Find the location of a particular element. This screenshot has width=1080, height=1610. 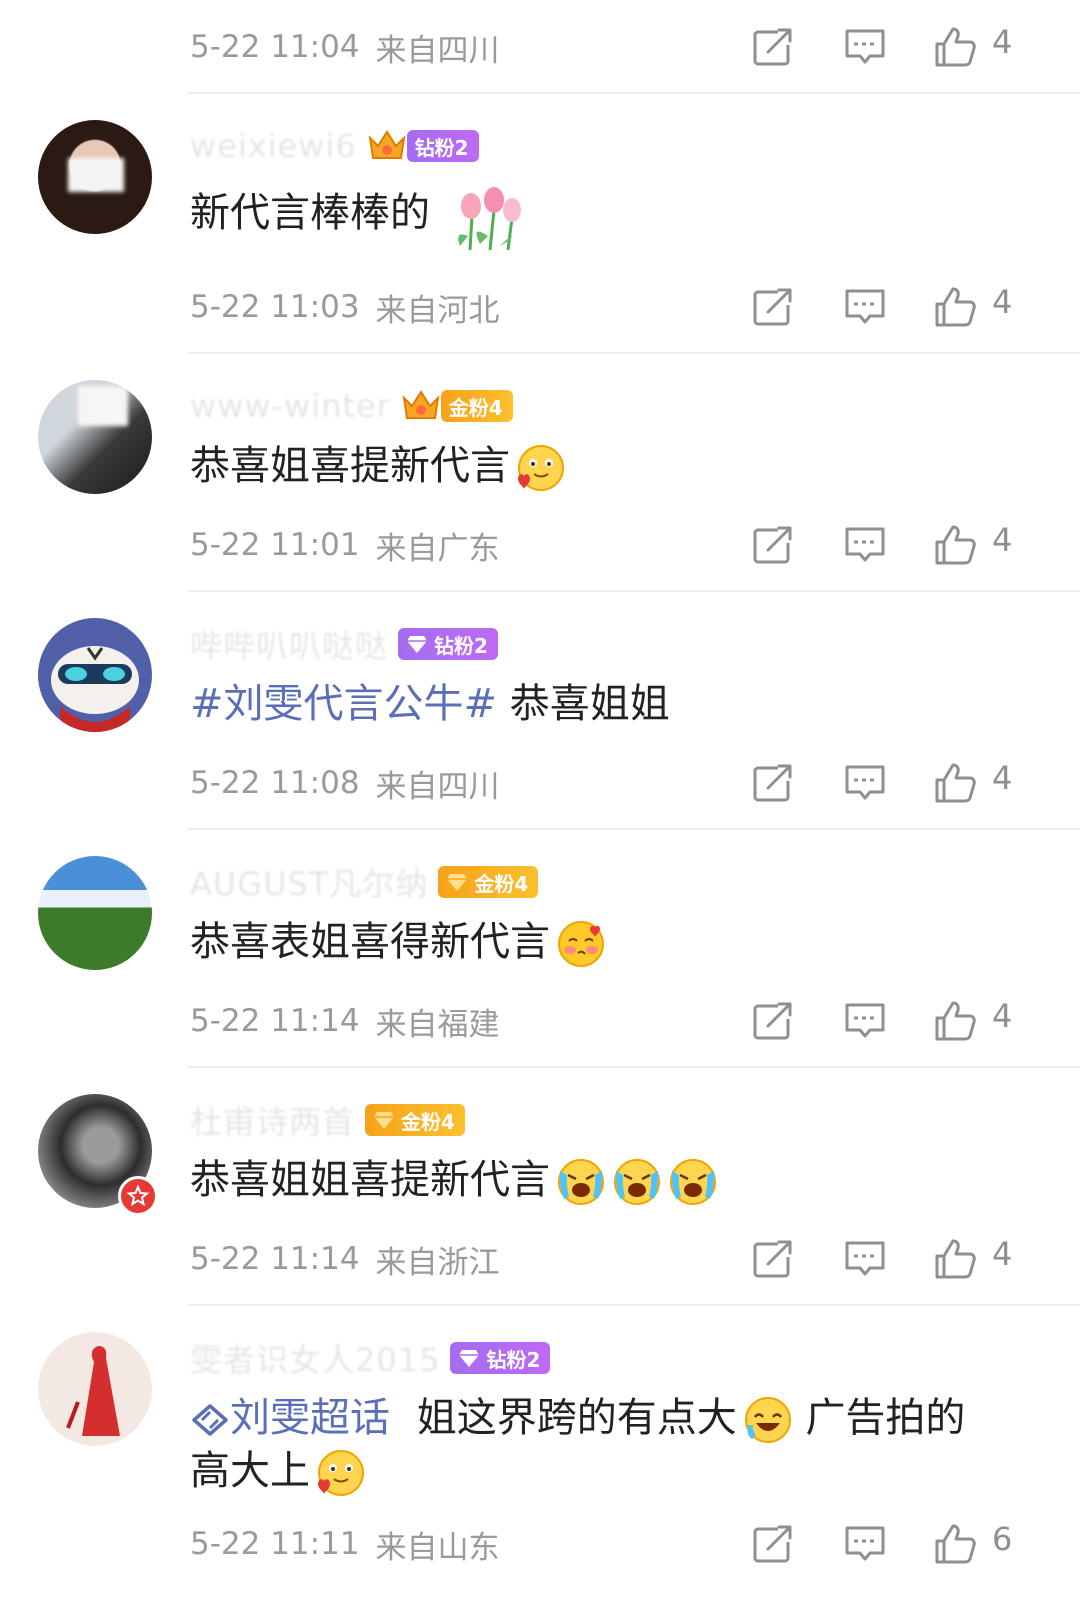

username: 哔哔叭叭哒哒 is located at coordinates (289, 644).